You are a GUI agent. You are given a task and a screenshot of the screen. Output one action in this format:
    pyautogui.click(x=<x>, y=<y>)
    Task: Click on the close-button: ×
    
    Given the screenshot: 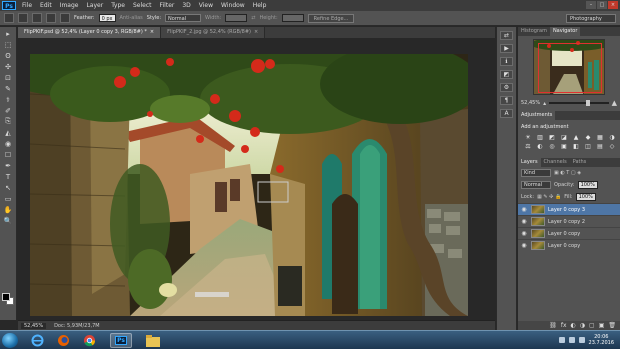 What is the action you would take?
    pyautogui.click(x=613, y=5)
    